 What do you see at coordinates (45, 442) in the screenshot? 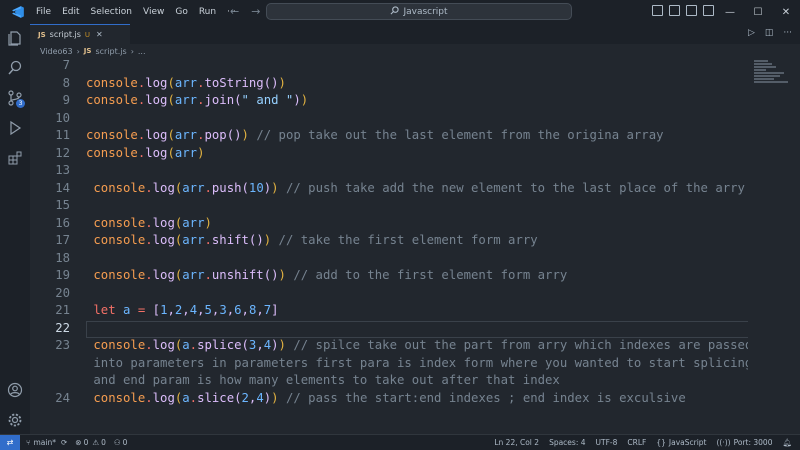
I see `status-branch: main*` at bounding box center [45, 442].